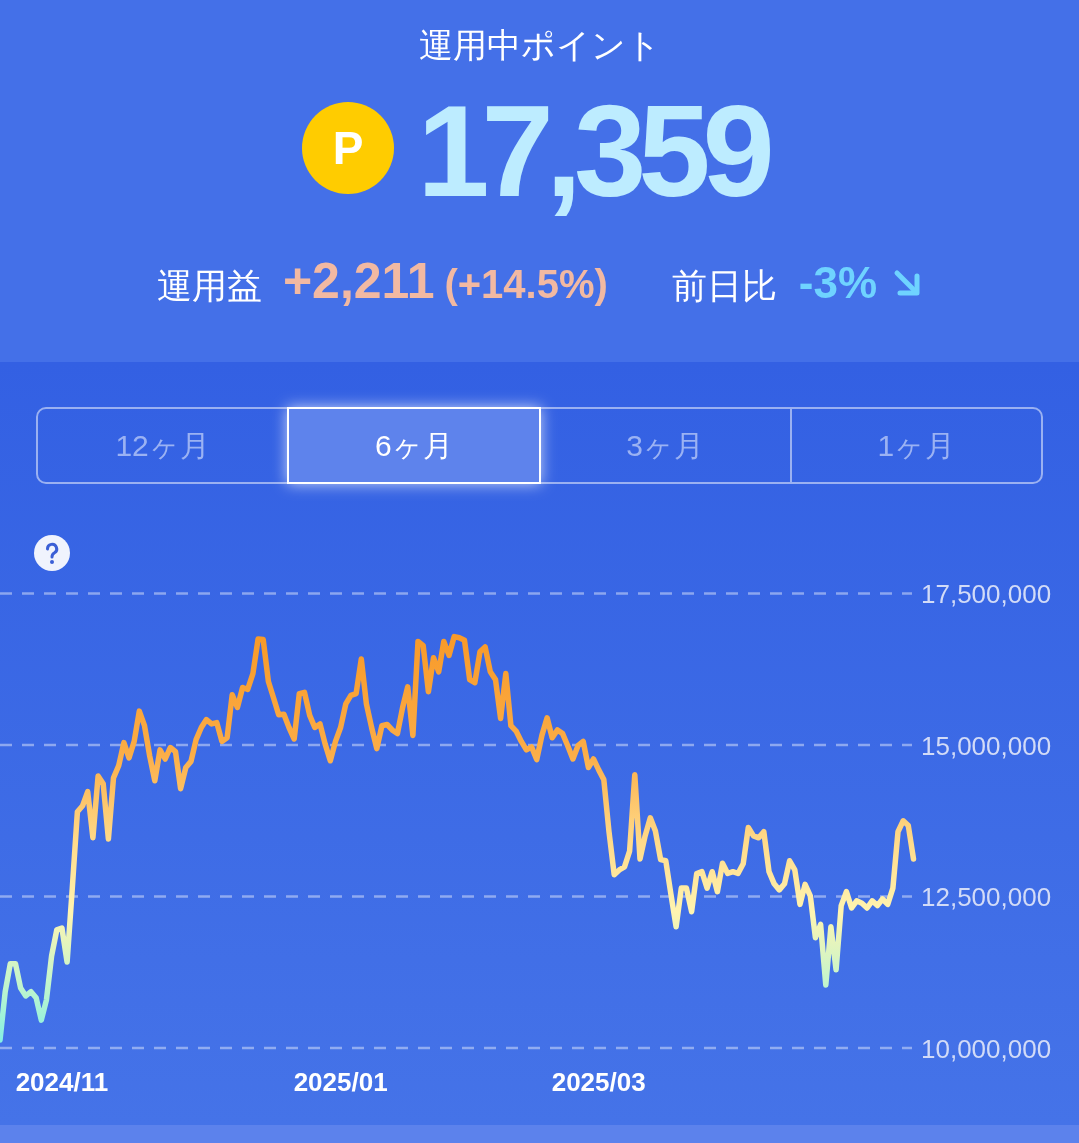 The width and height of the screenshot is (1079, 1143). I want to click on daily-change-value: -3%, so click(838, 283).